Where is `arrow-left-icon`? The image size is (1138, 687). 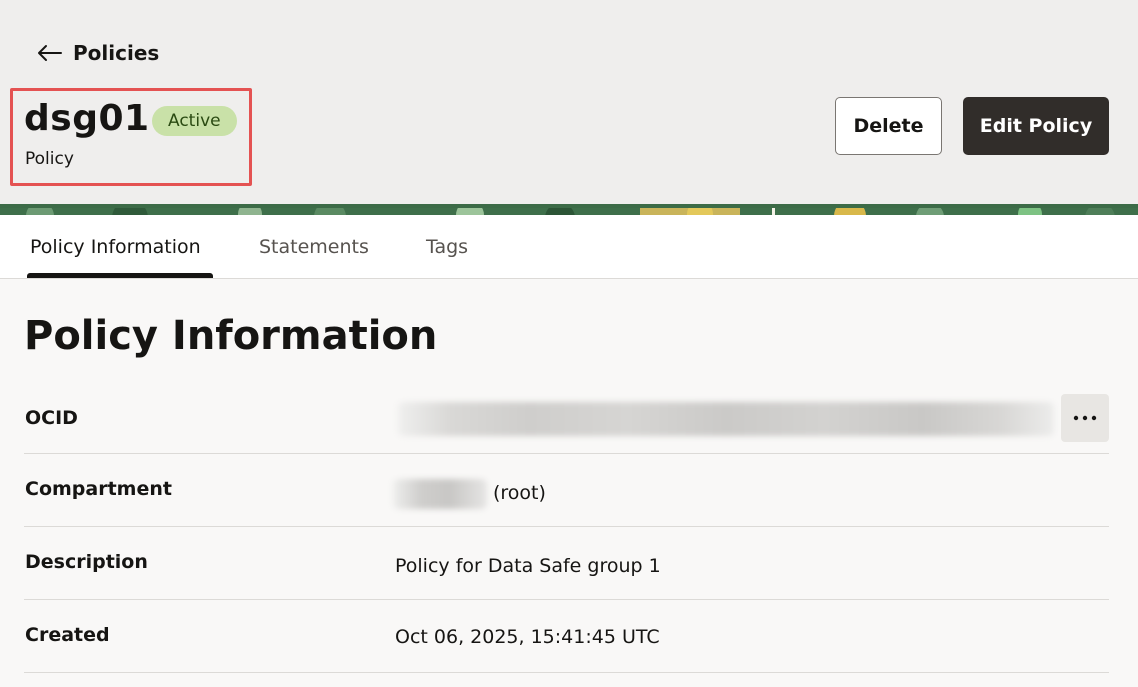 arrow-left-icon is located at coordinates (50, 53).